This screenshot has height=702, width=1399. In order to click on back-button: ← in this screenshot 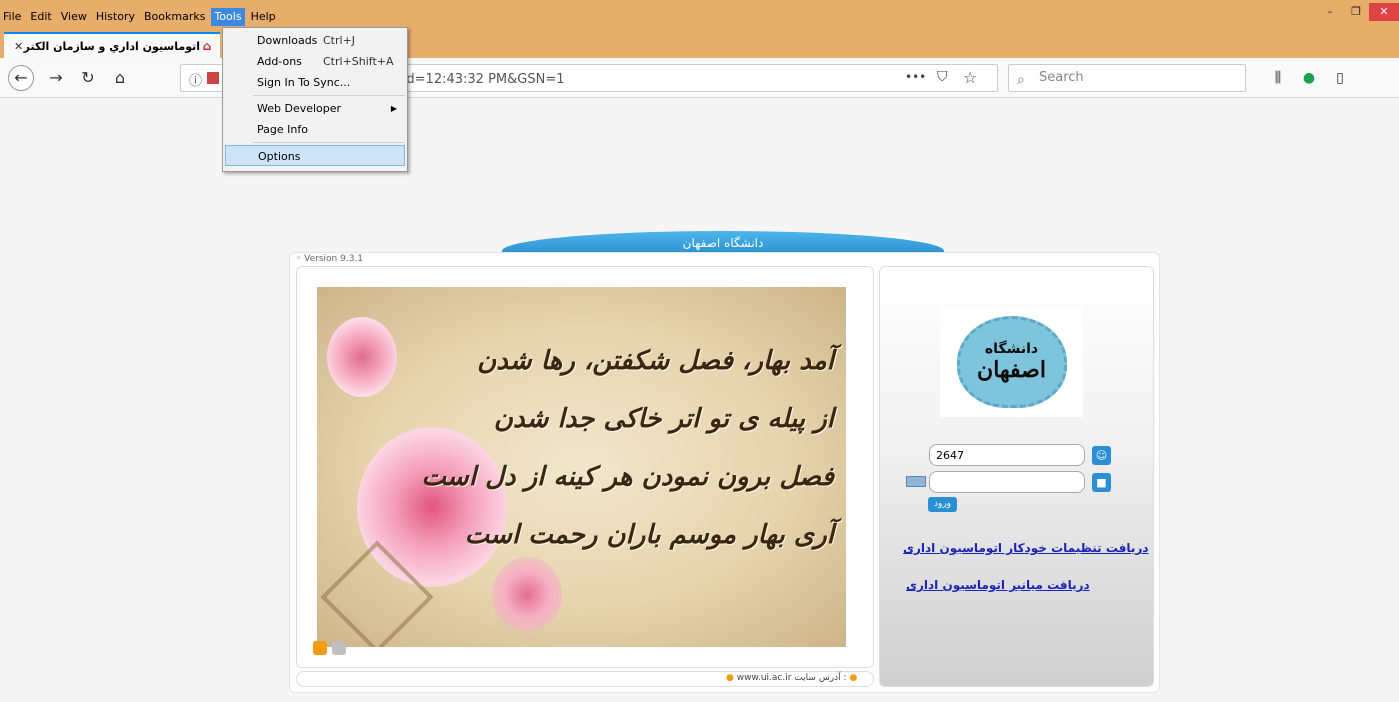, I will do `click(21, 78)`.